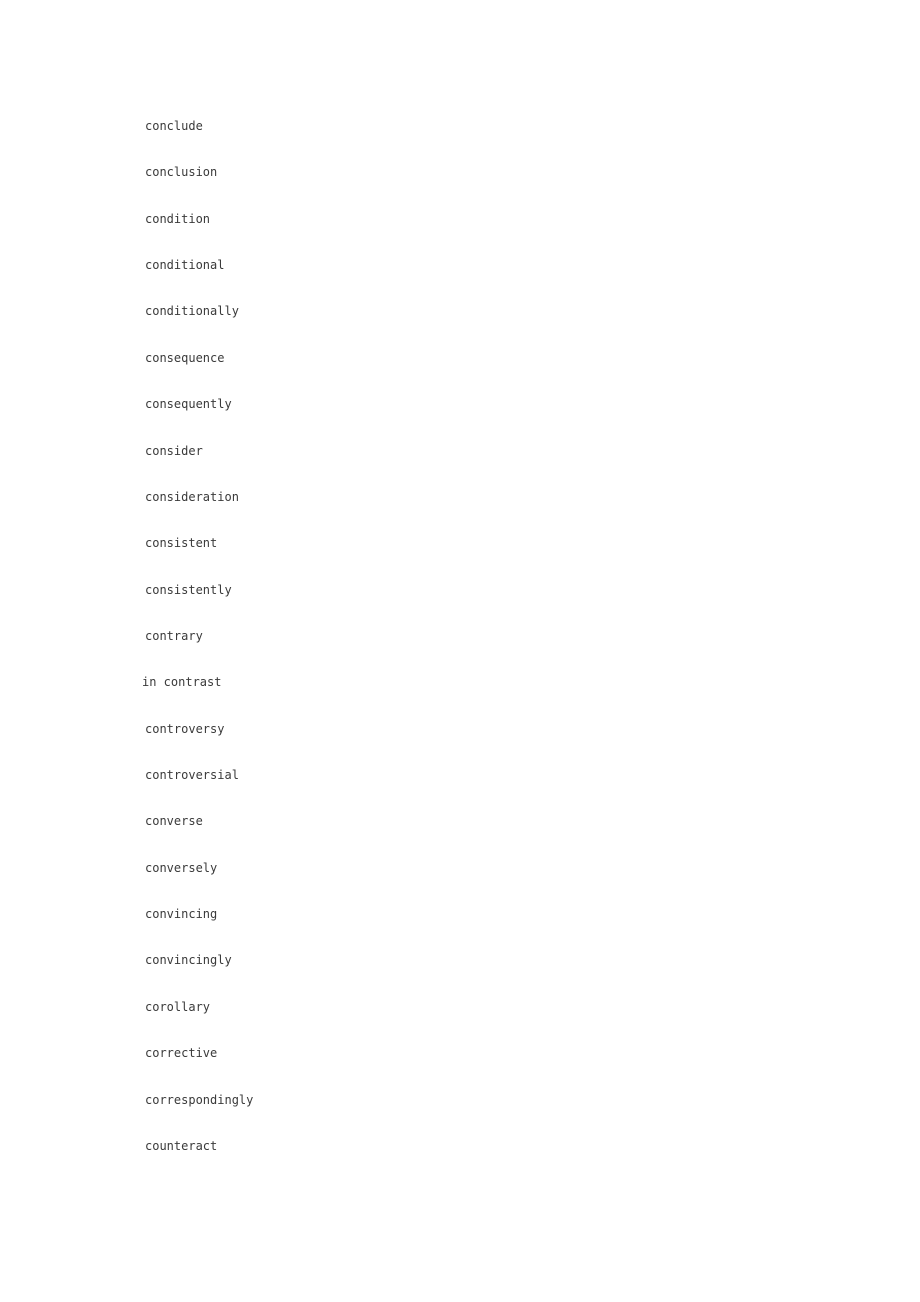  I want to click on word-list-item: convincingly, so click(188, 960).